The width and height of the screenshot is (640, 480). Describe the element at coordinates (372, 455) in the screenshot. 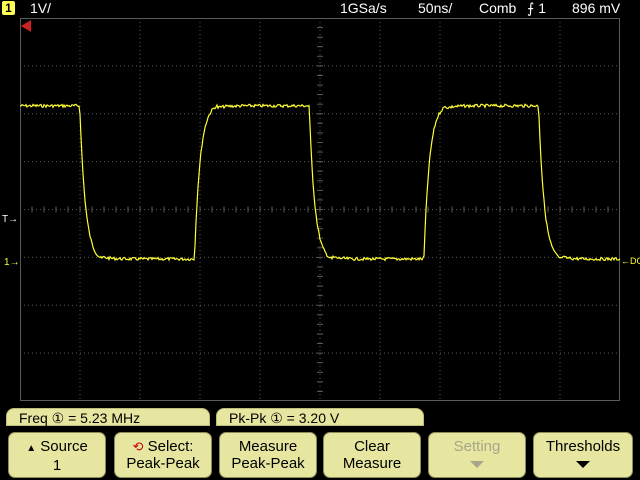

I see `clear-measure-button: Clear Measure` at that location.